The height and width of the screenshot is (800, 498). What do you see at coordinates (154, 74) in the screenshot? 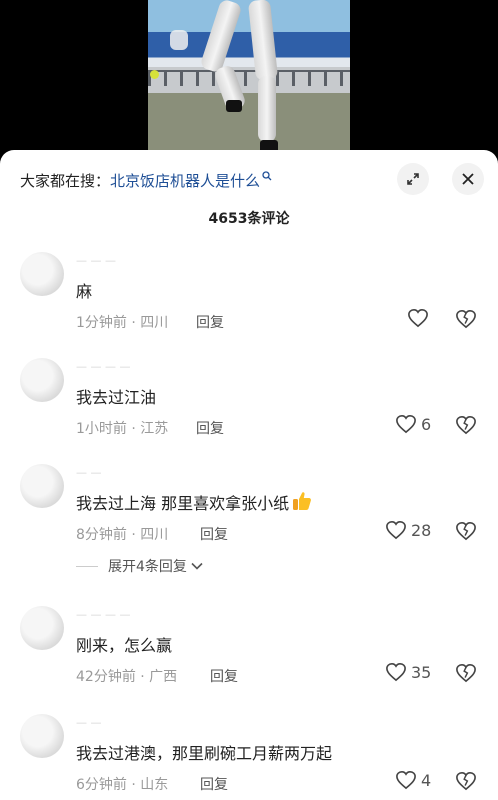
I see `ball` at bounding box center [154, 74].